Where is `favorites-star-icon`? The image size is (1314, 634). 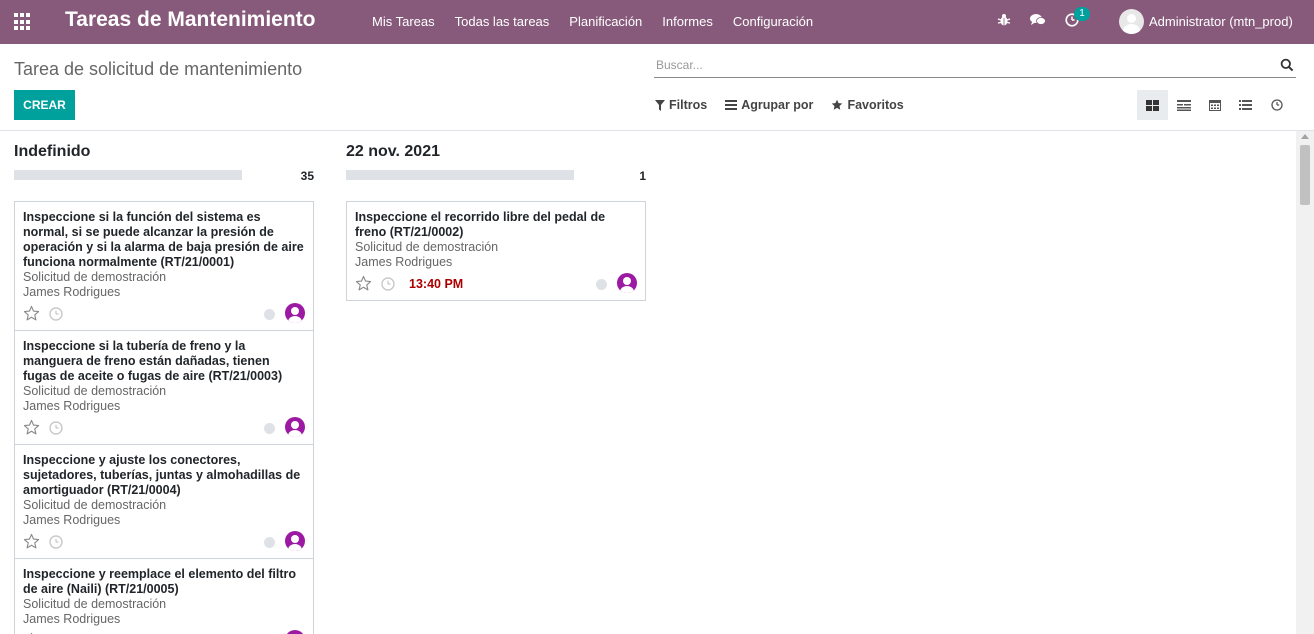 favorites-star-icon is located at coordinates (837, 104).